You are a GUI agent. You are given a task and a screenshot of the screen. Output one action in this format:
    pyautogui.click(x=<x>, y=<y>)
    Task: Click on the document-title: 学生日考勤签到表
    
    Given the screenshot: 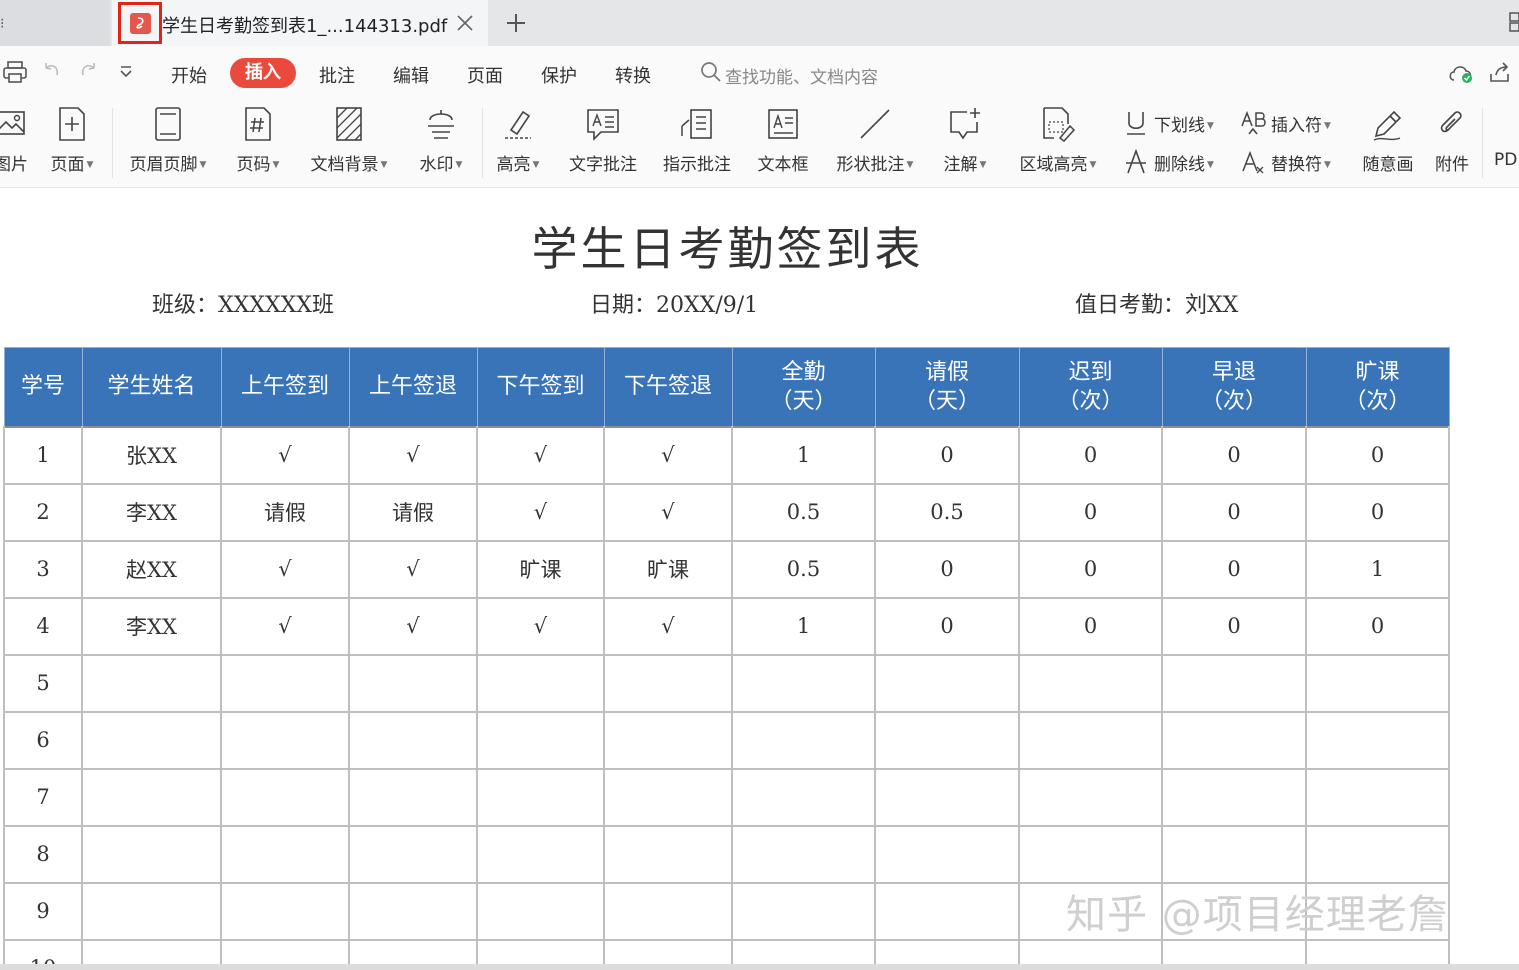 What is the action you would take?
    pyautogui.click(x=727, y=249)
    